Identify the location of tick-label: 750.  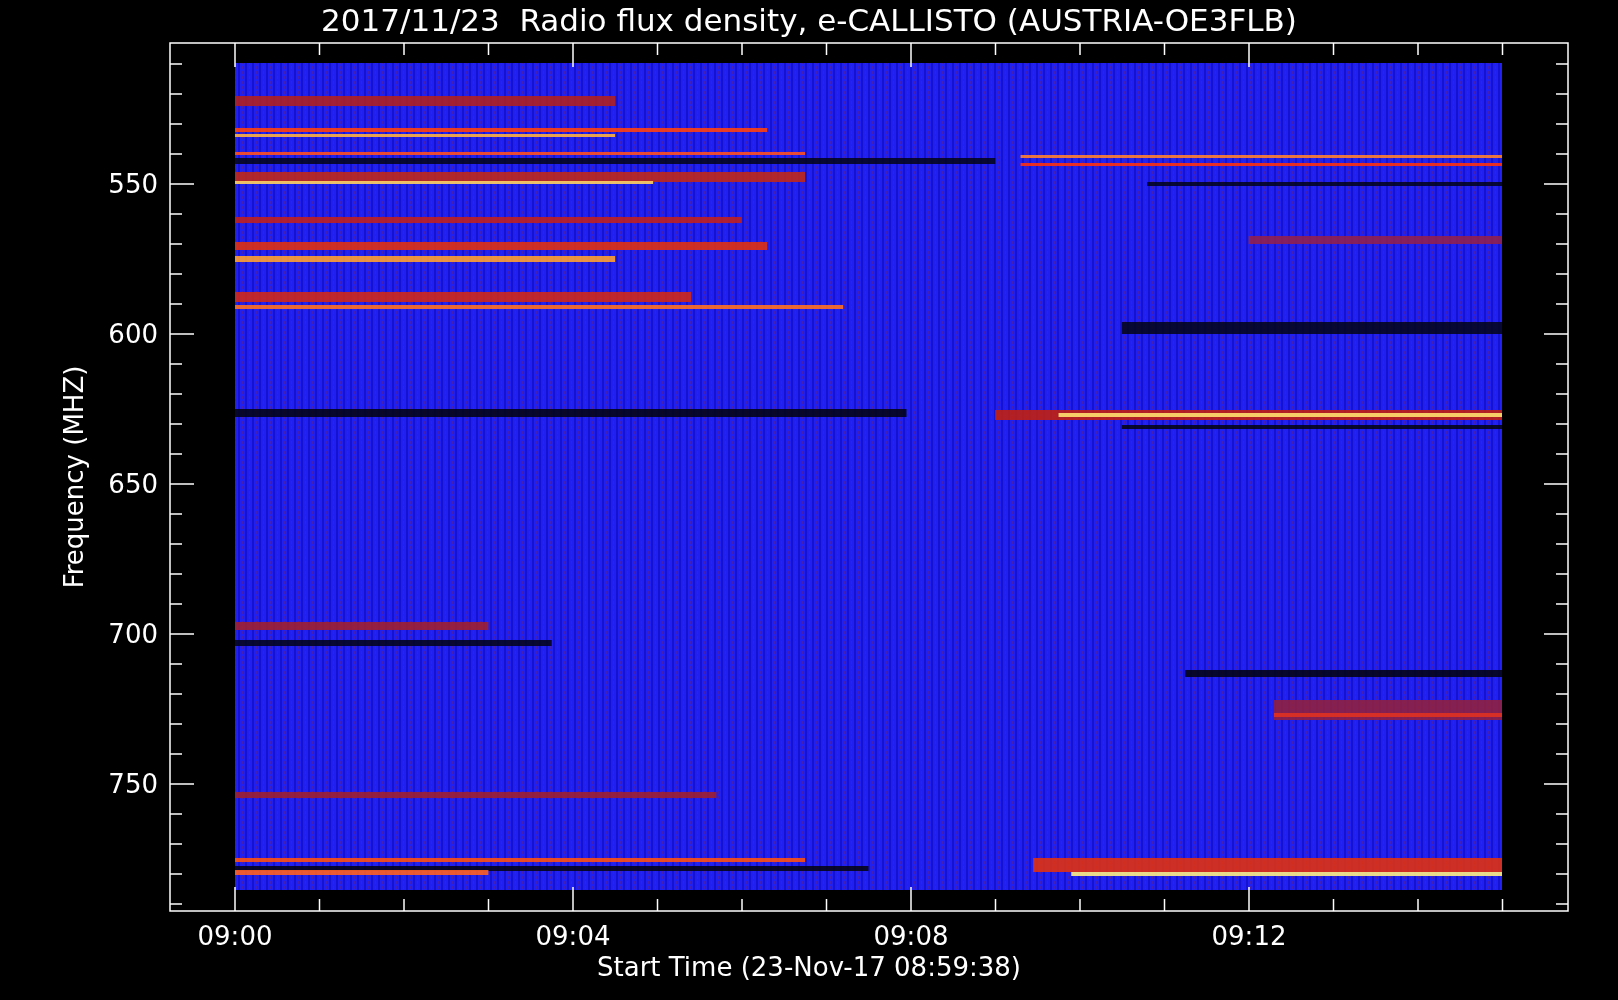
(133, 784).